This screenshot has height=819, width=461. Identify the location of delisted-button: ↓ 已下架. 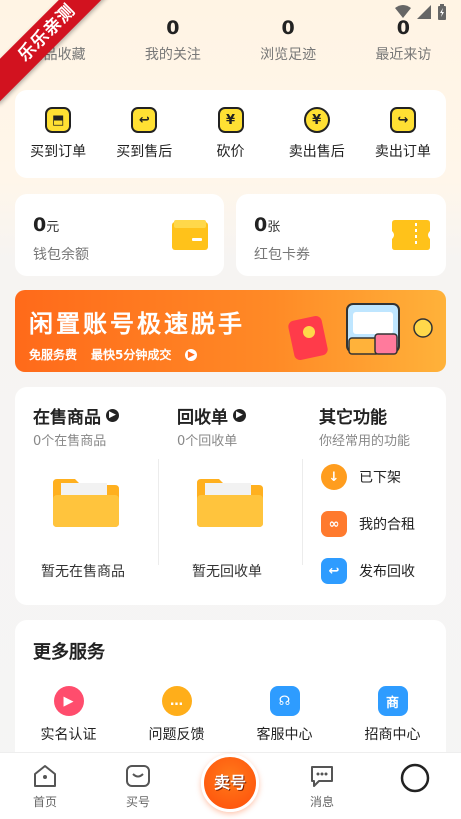
(361, 477).